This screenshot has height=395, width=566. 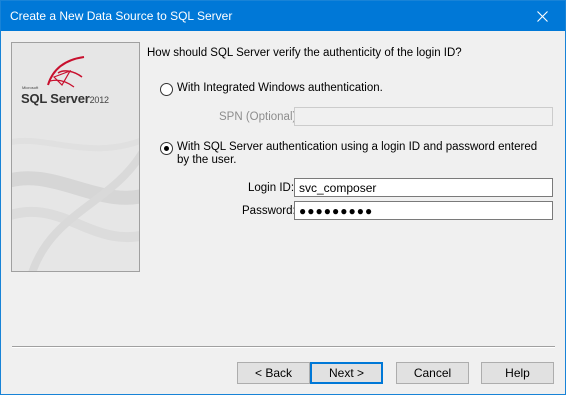 I want to click on cancel-button: Cancel, so click(x=432, y=373).